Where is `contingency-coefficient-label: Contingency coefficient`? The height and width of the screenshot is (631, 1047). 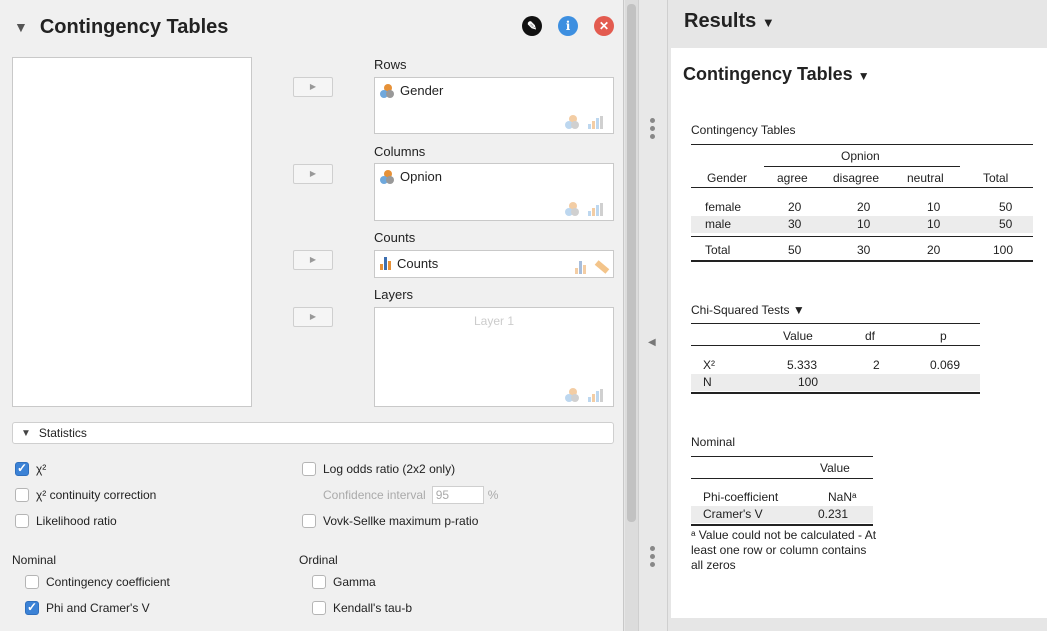
contingency-coefficient-label: Contingency coefficient is located at coordinates (108, 582).